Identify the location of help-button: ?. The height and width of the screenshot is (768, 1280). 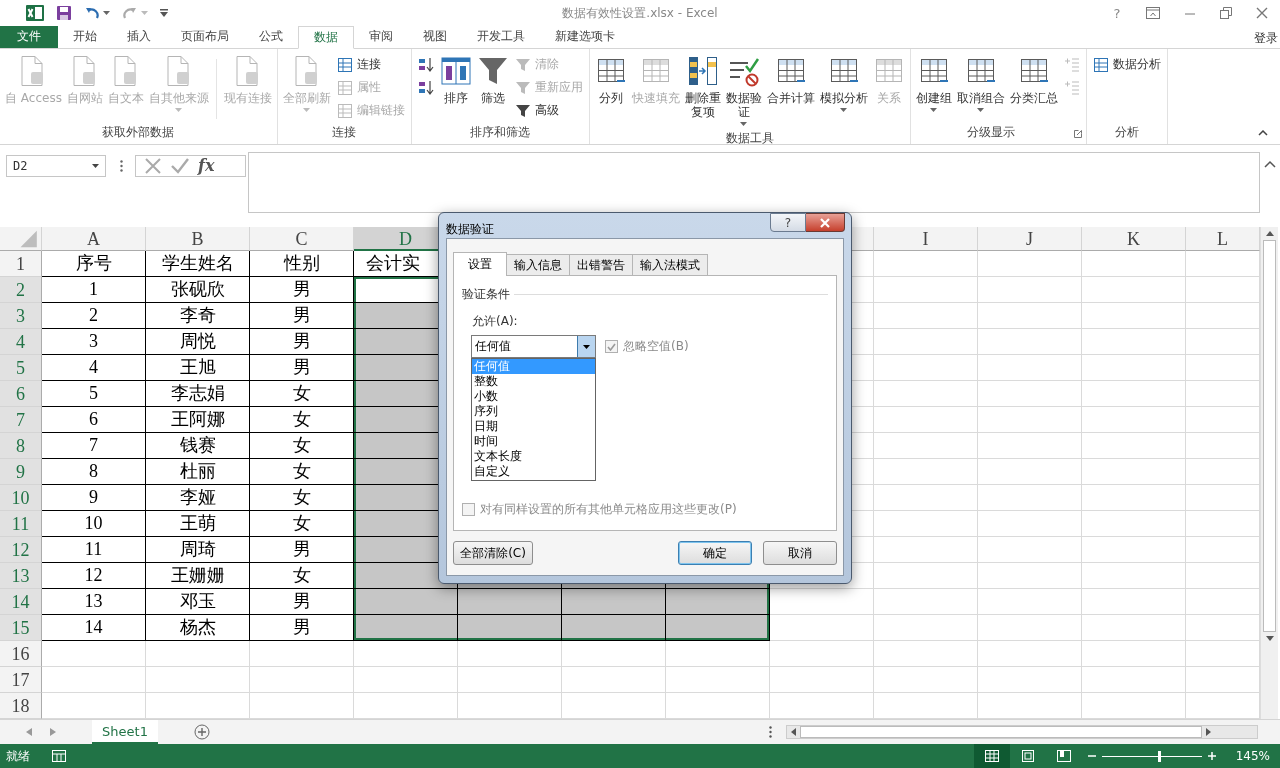
(788, 222).